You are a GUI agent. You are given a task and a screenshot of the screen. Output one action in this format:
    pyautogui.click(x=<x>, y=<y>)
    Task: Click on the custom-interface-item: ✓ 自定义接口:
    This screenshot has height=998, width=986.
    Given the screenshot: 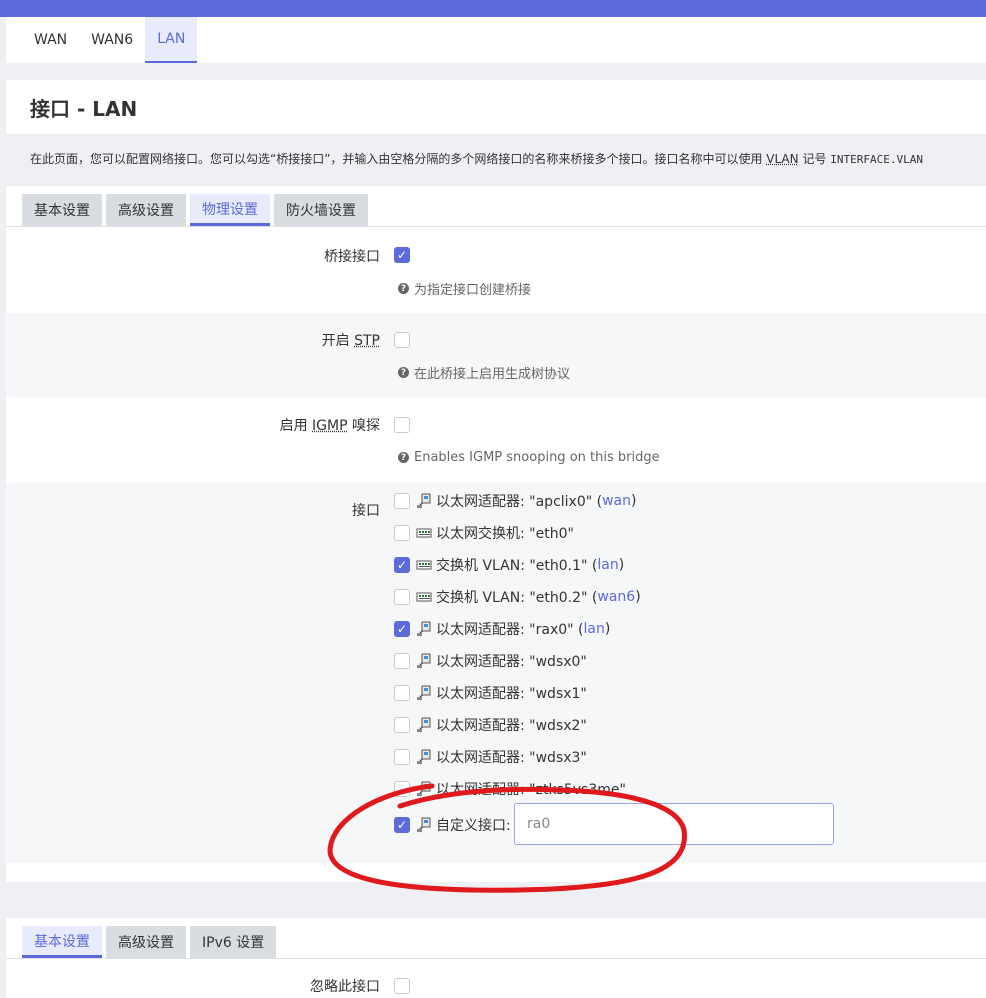 What is the action you would take?
    pyautogui.click(x=614, y=824)
    